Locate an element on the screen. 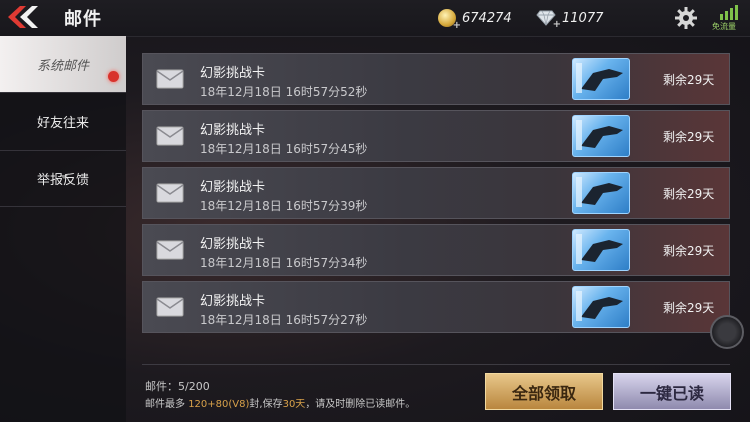  mail-timestamp: 18年12月18日 16时57分27秒 is located at coordinates (284, 320).